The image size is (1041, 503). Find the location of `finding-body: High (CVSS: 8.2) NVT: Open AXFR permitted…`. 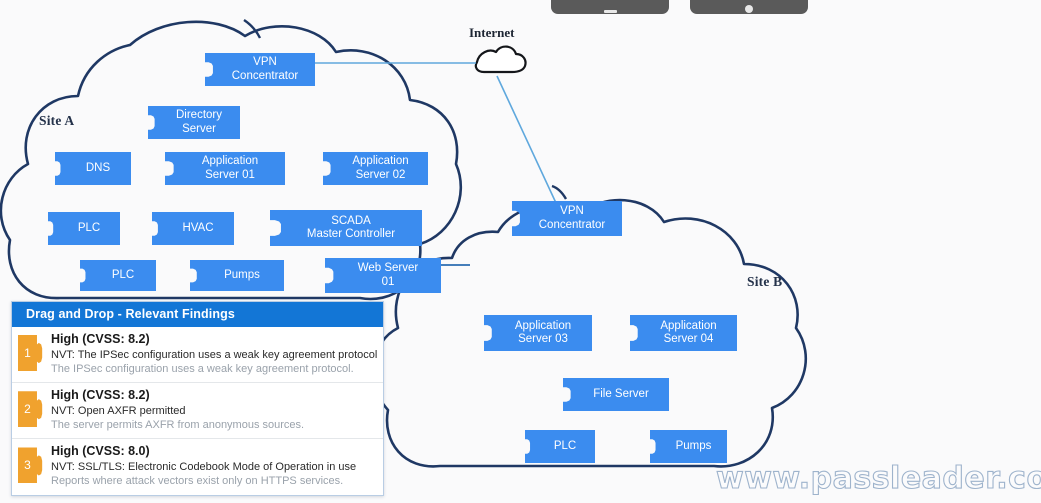

finding-body: High (CVSS: 8.2) NVT: Open AXFR permitted… is located at coordinates (214, 410).